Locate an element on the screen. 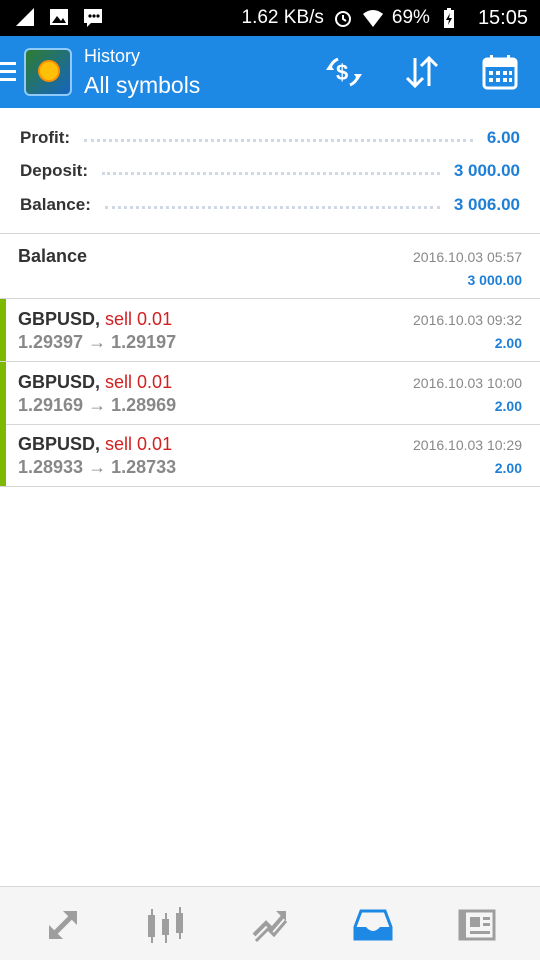 This screenshot has height=960, width=540. deal-time: 2016.10.03 09:32 is located at coordinates (467, 320).